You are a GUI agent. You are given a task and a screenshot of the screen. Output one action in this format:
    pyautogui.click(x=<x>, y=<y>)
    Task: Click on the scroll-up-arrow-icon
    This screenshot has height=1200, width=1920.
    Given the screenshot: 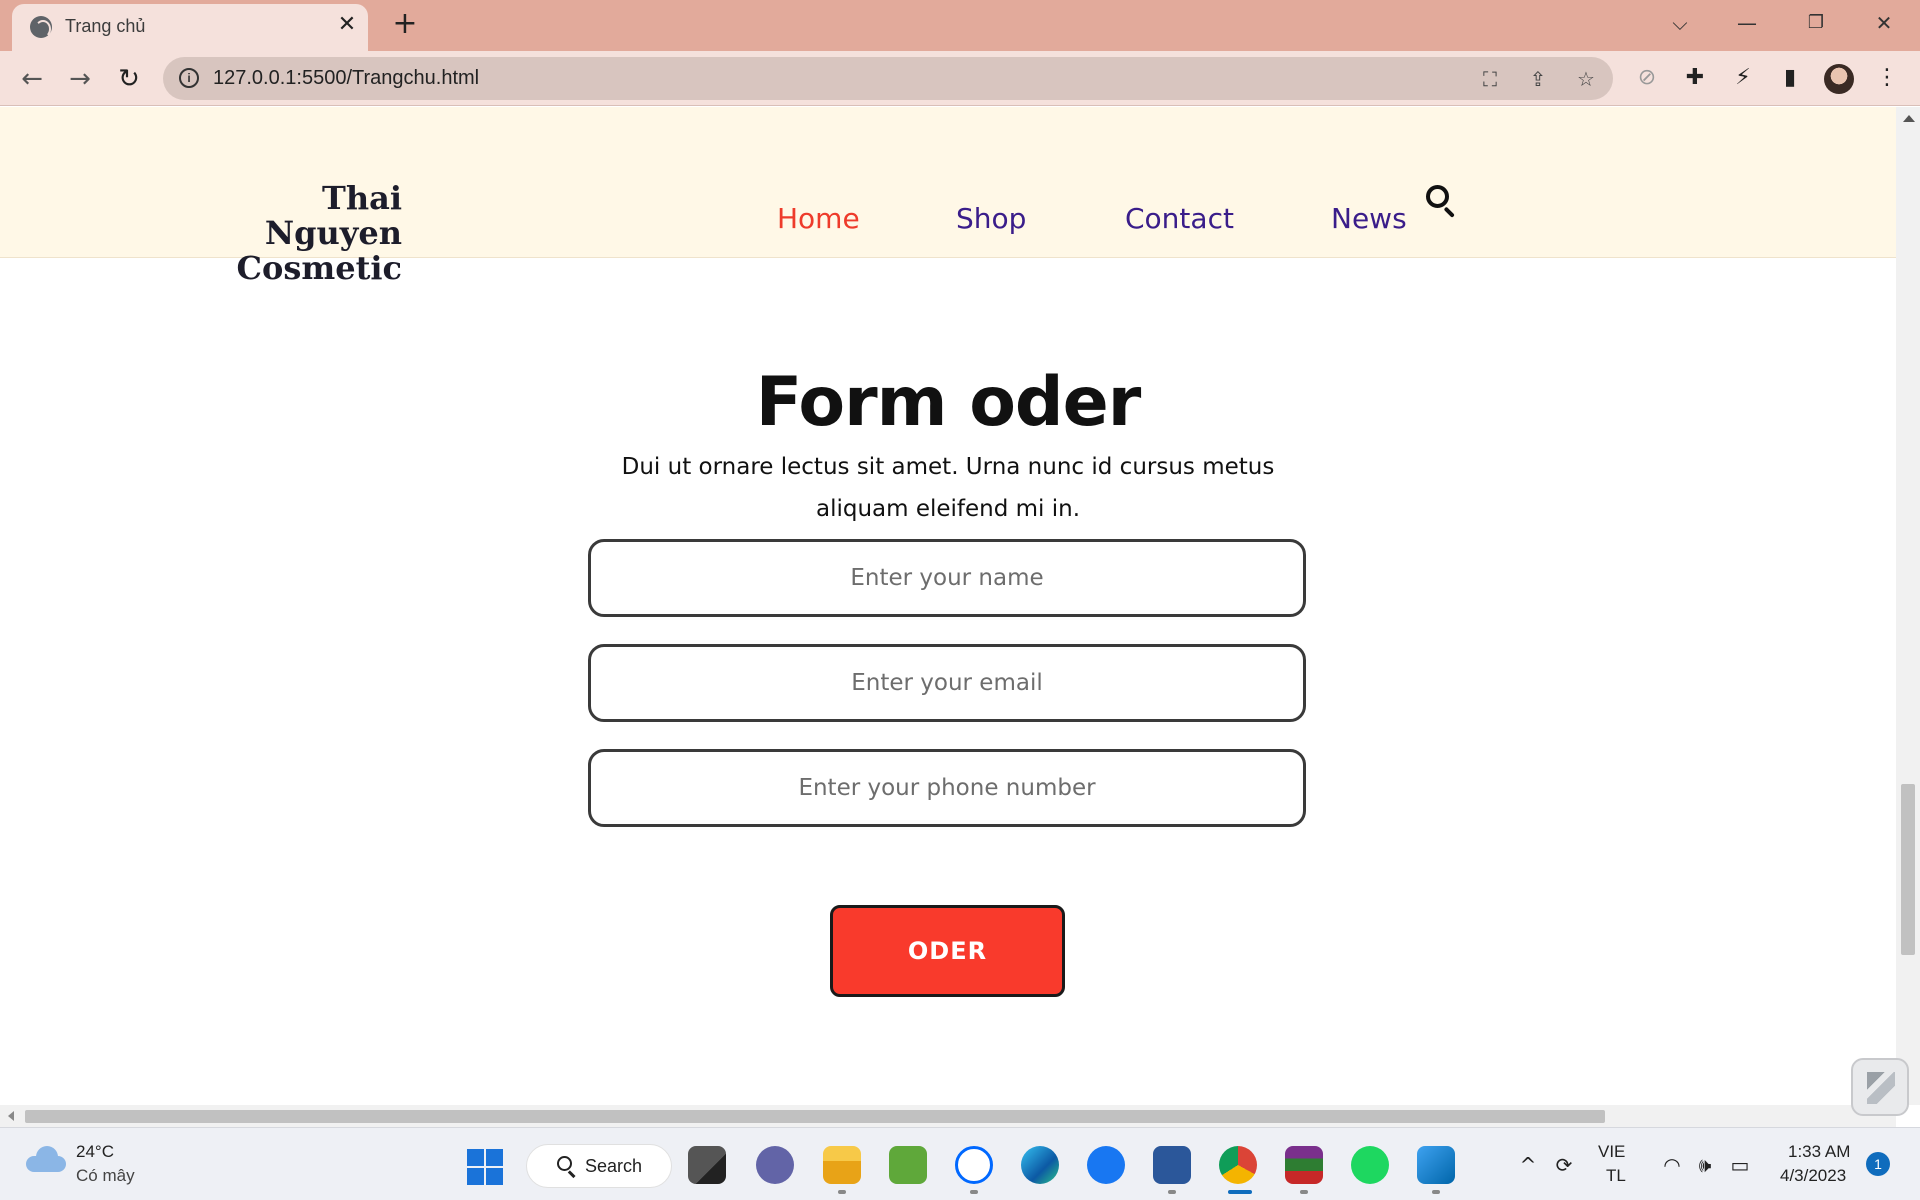 What is the action you would take?
    pyautogui.click(x=1909, y=118)
    